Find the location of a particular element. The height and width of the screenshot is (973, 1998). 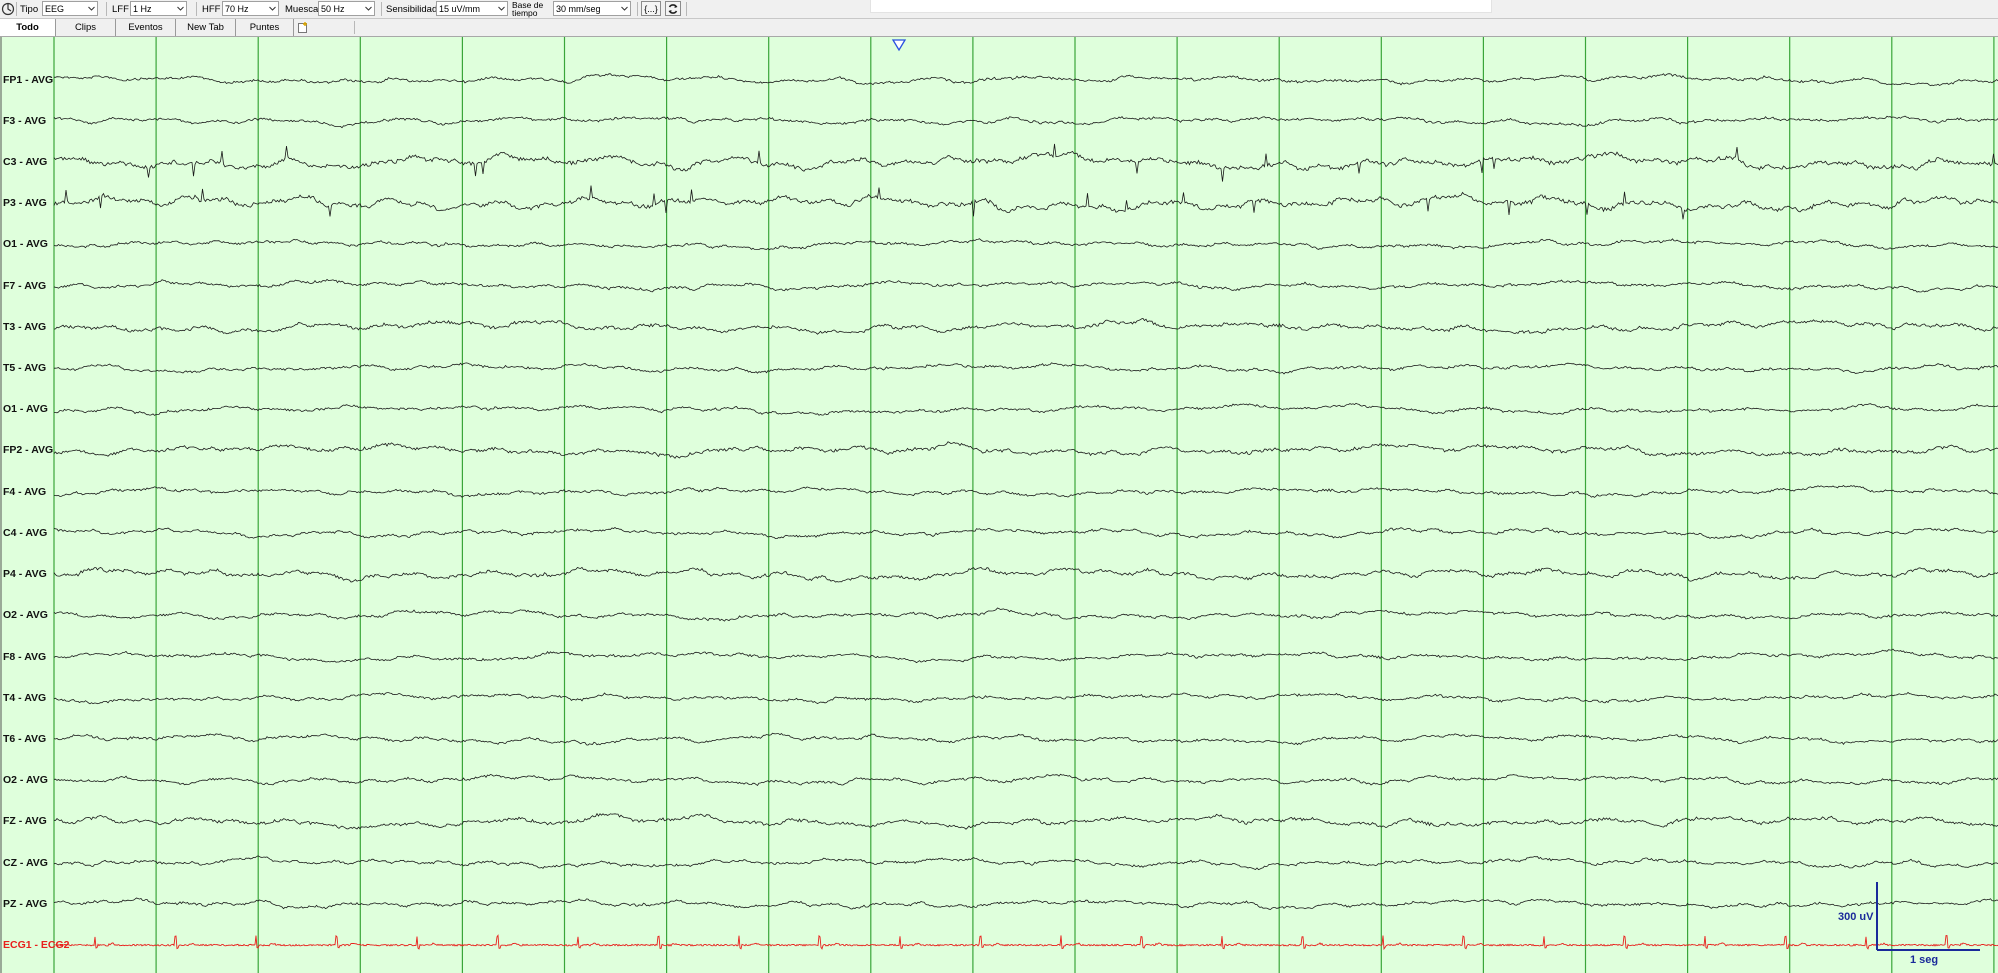

channel-label: PZ - AVG is located at coordinates (25, 904).